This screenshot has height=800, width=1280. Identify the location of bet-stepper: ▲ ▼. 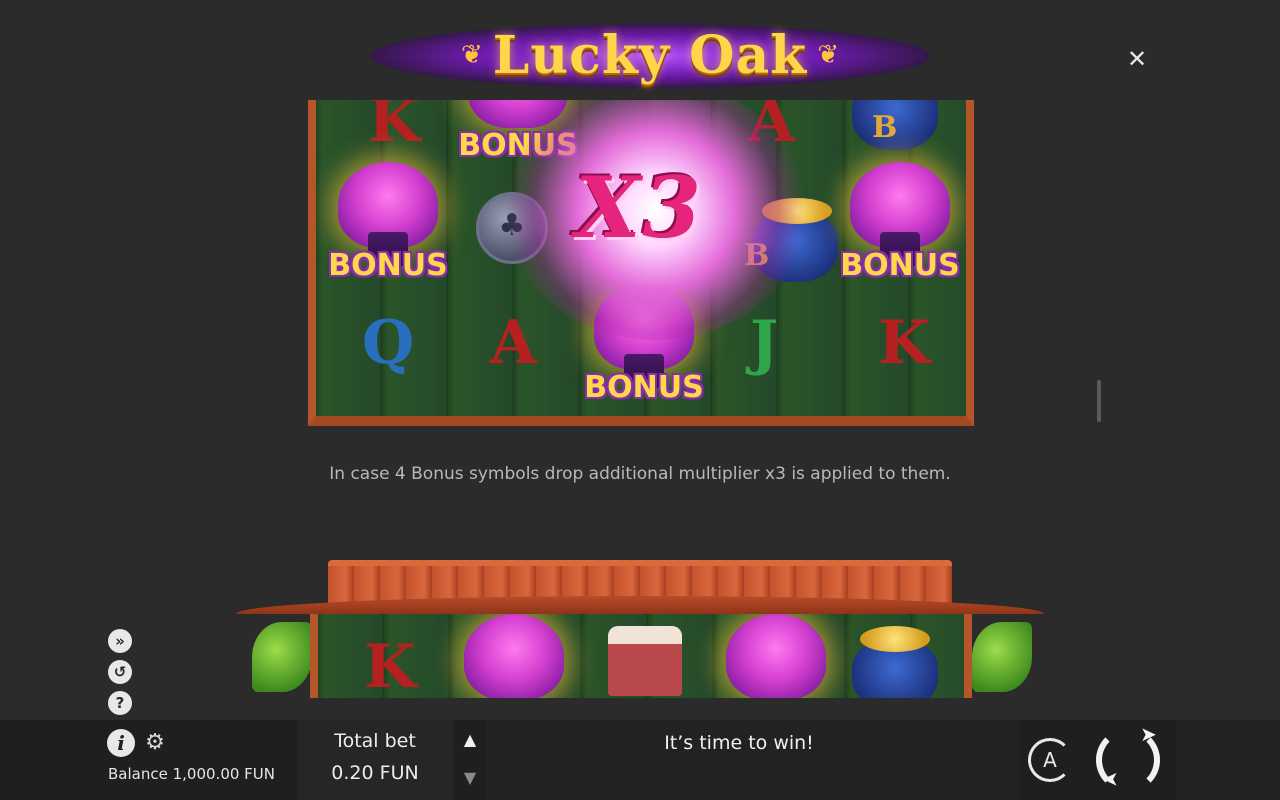
(470, 760).